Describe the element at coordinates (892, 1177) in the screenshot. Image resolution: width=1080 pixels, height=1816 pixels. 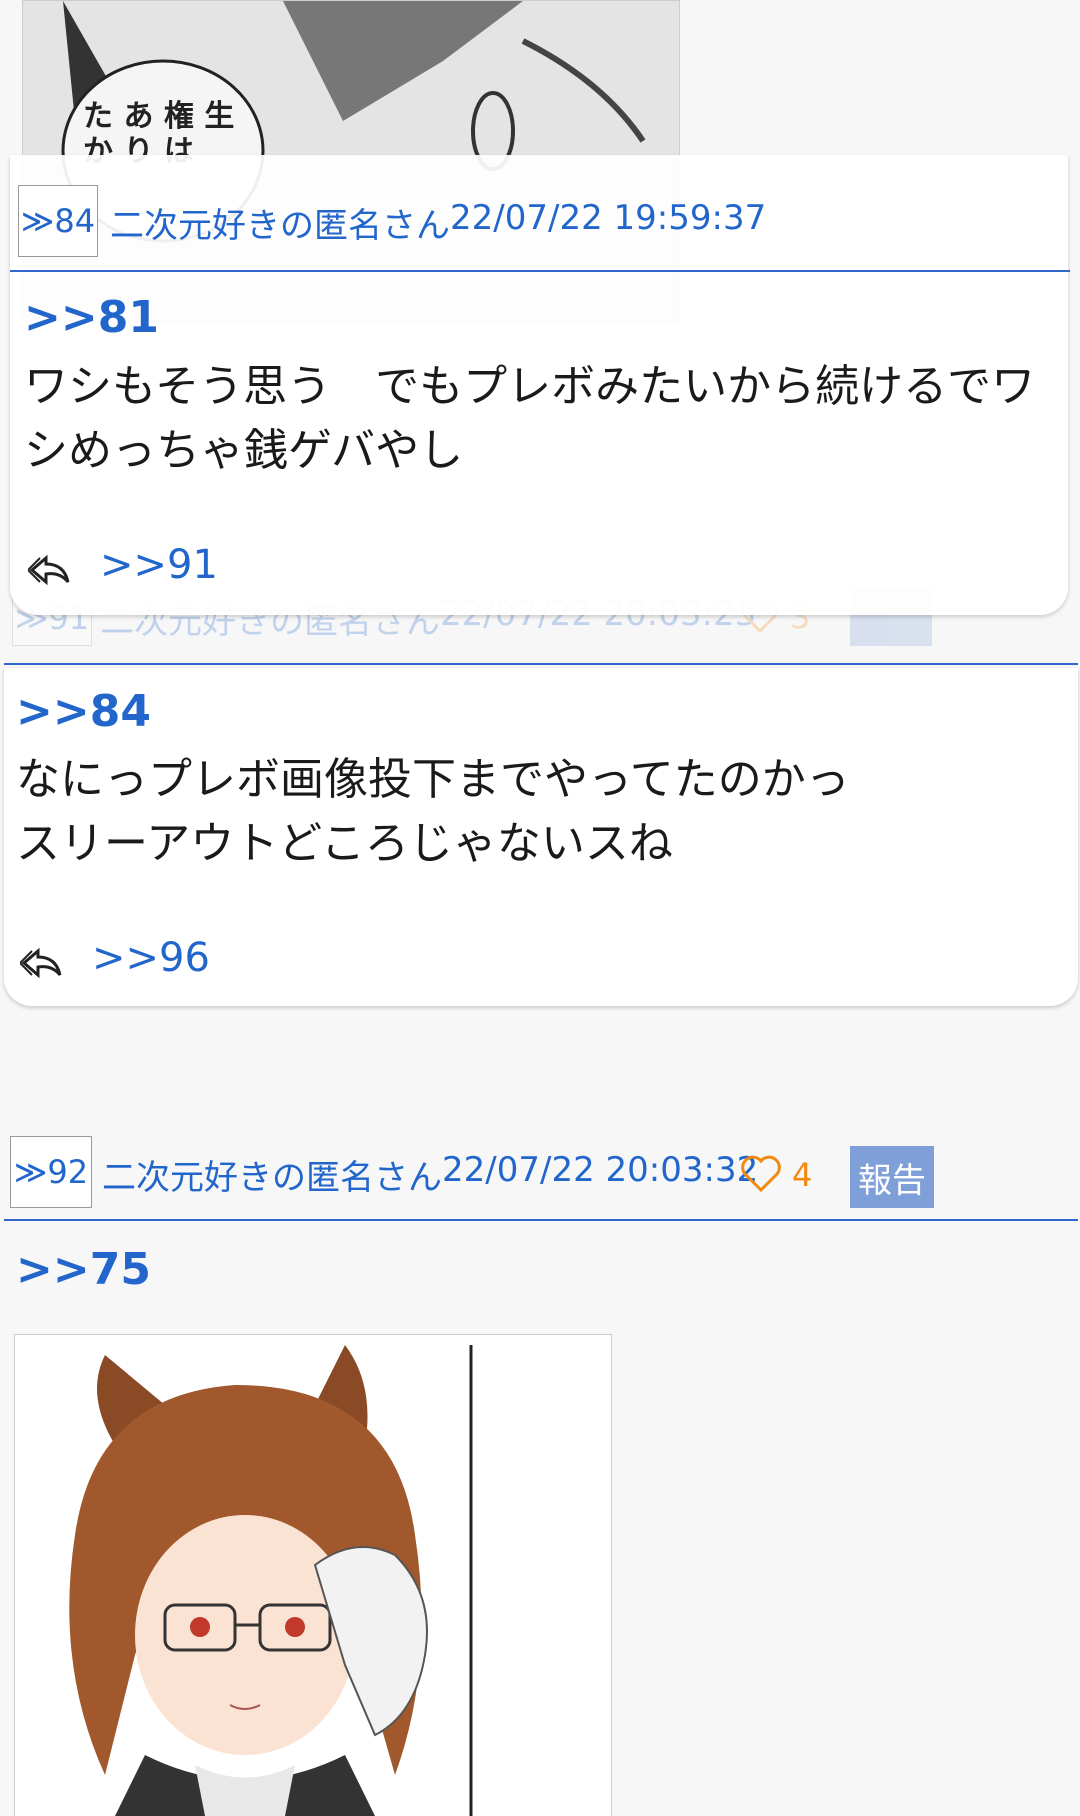
I see `report-button: 報告` at that location.